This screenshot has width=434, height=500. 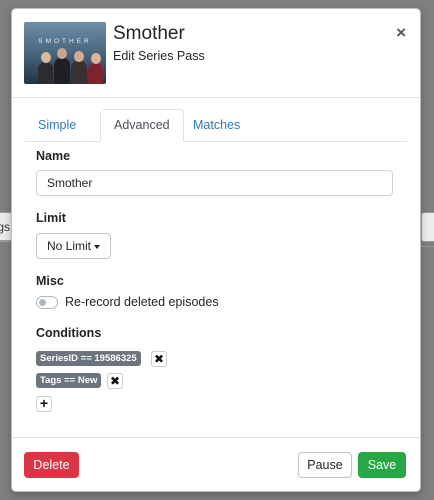 What do you see at coordinates (57, 125) in the screenshot?
I see `tab-simple: Simple` at bounding box center [57, 125].